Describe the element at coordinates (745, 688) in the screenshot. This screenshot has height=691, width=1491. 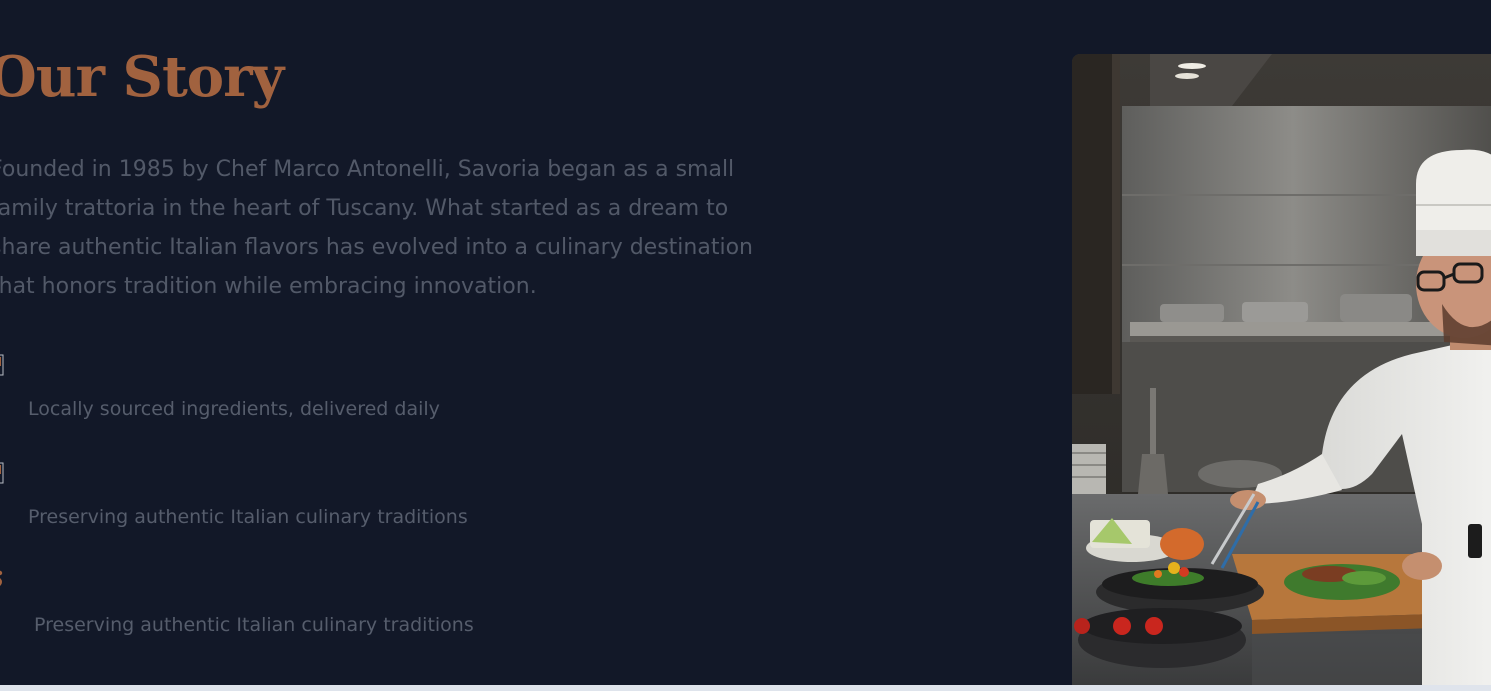
I see `bottom-edge` at that location.